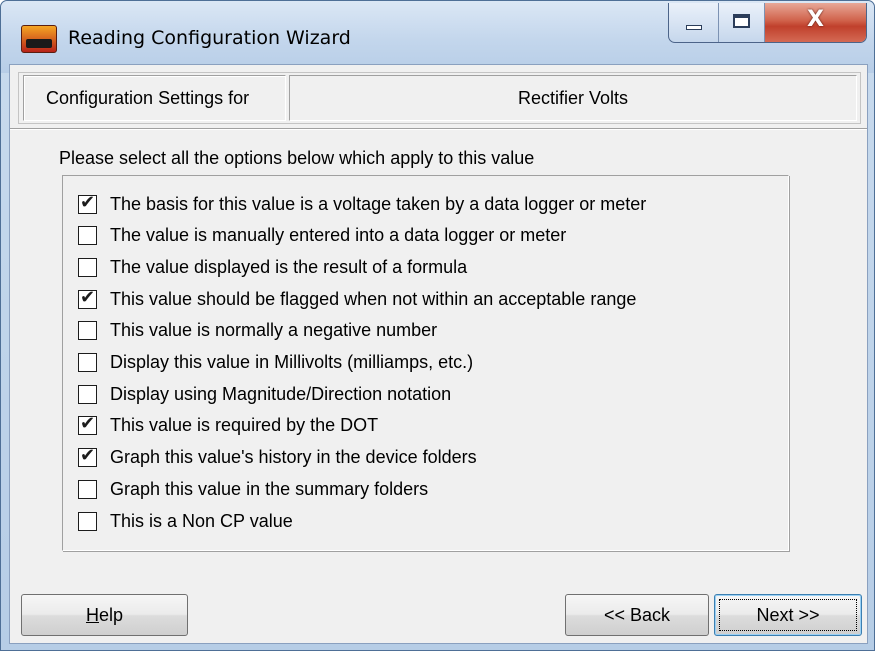 Image resolution: width=875 pixels, height=651 pixels. What do you see at coordinates (111, 615) in the screenshot?
I see `help-button-label: elp` at bounding box center [111, 615].